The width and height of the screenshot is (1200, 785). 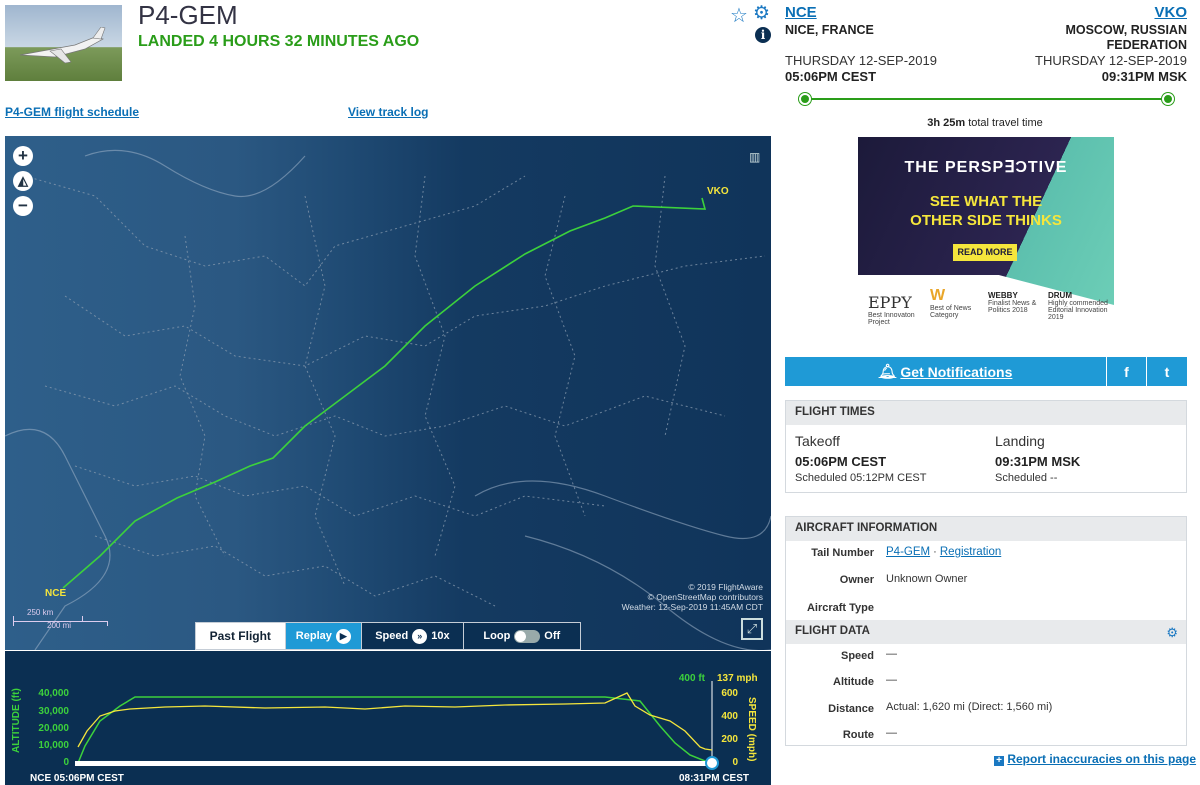 What do you see at coordinates (763, 35) in the screenshot?
I see `info-icon: i` at bounding box center [763, 35].